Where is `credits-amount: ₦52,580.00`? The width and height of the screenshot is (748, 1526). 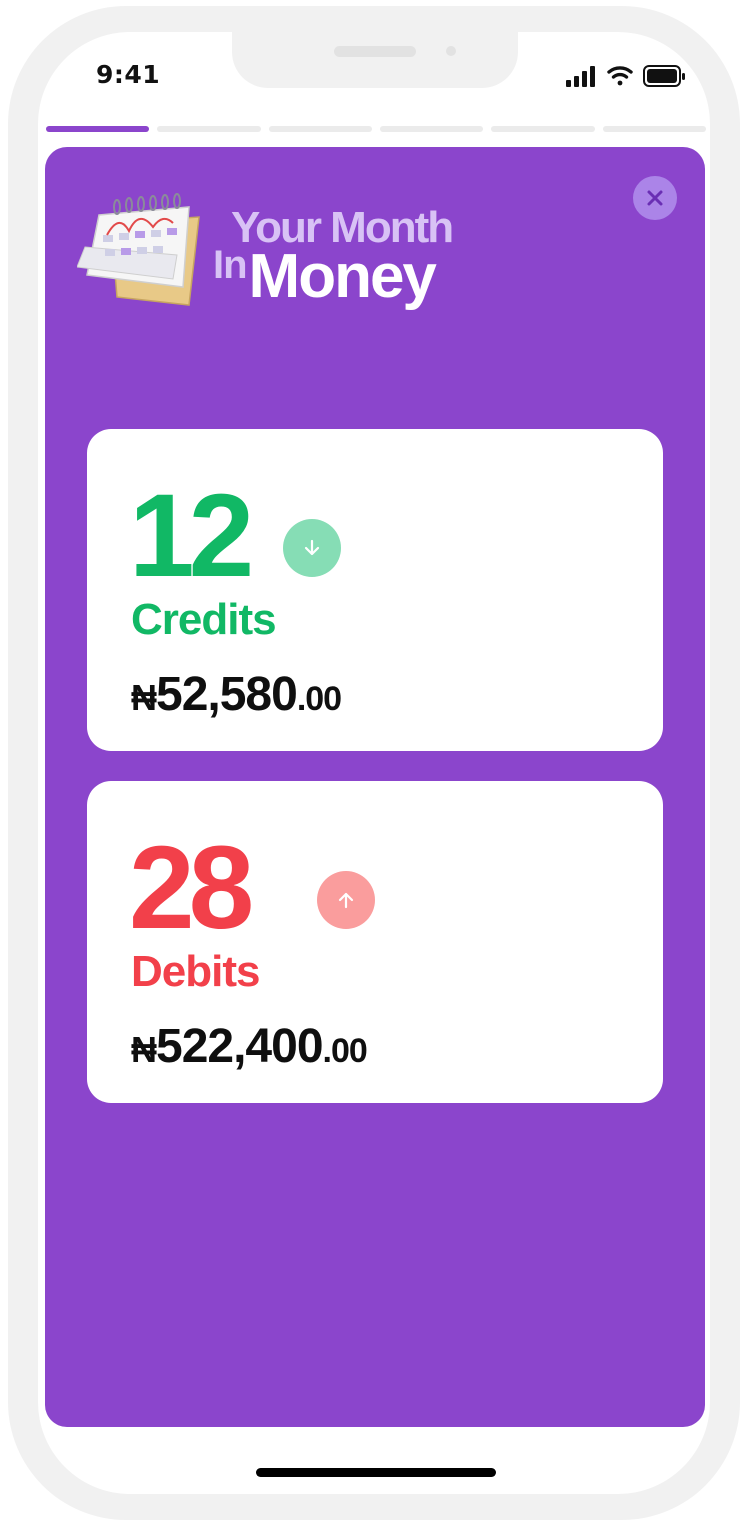 credits-amount: ₦52,580.00 is located at coordinates (236, 694).